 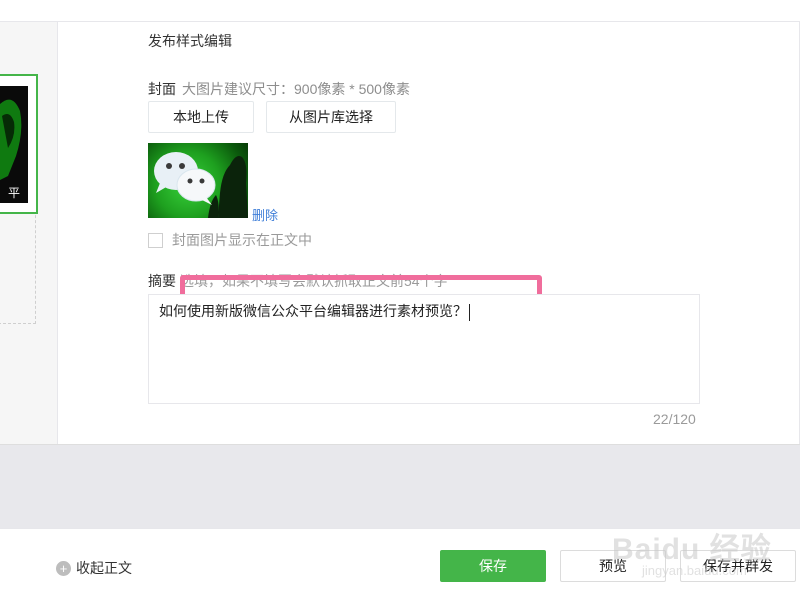 What do you see at coordinates (201, 117) in the screenshot?
I see `local-upload-button: 本地上传` at bounding box center [201, 117].